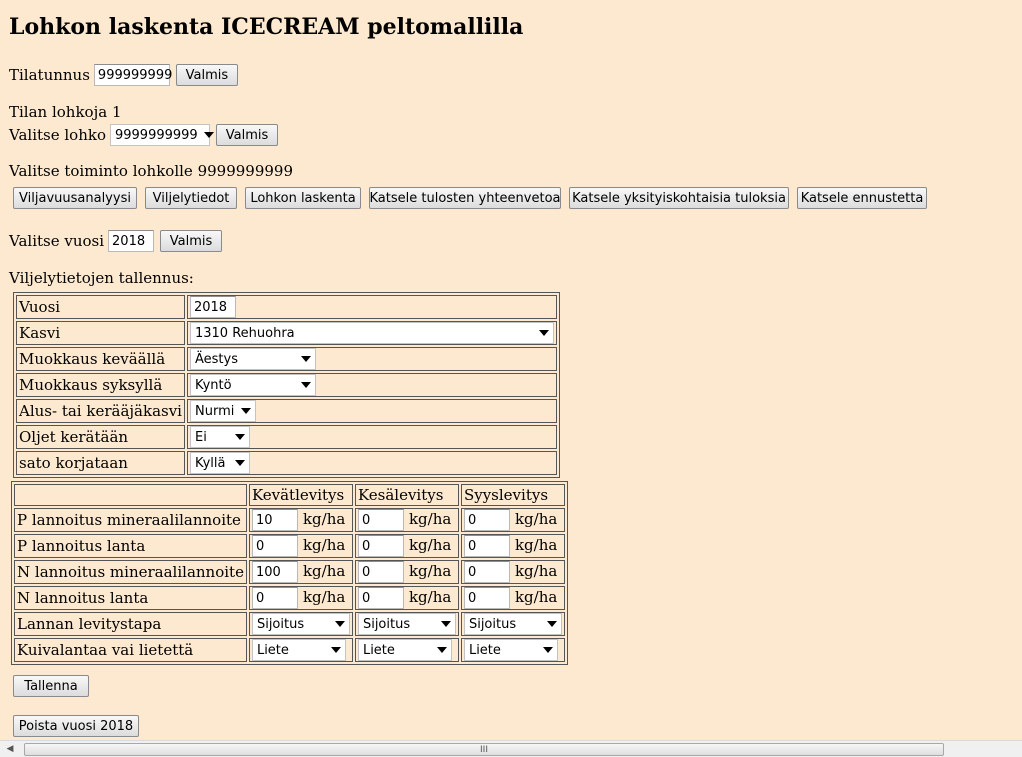  I want to click on crop-select: 1310 Rehuohra, so click(371, 333).